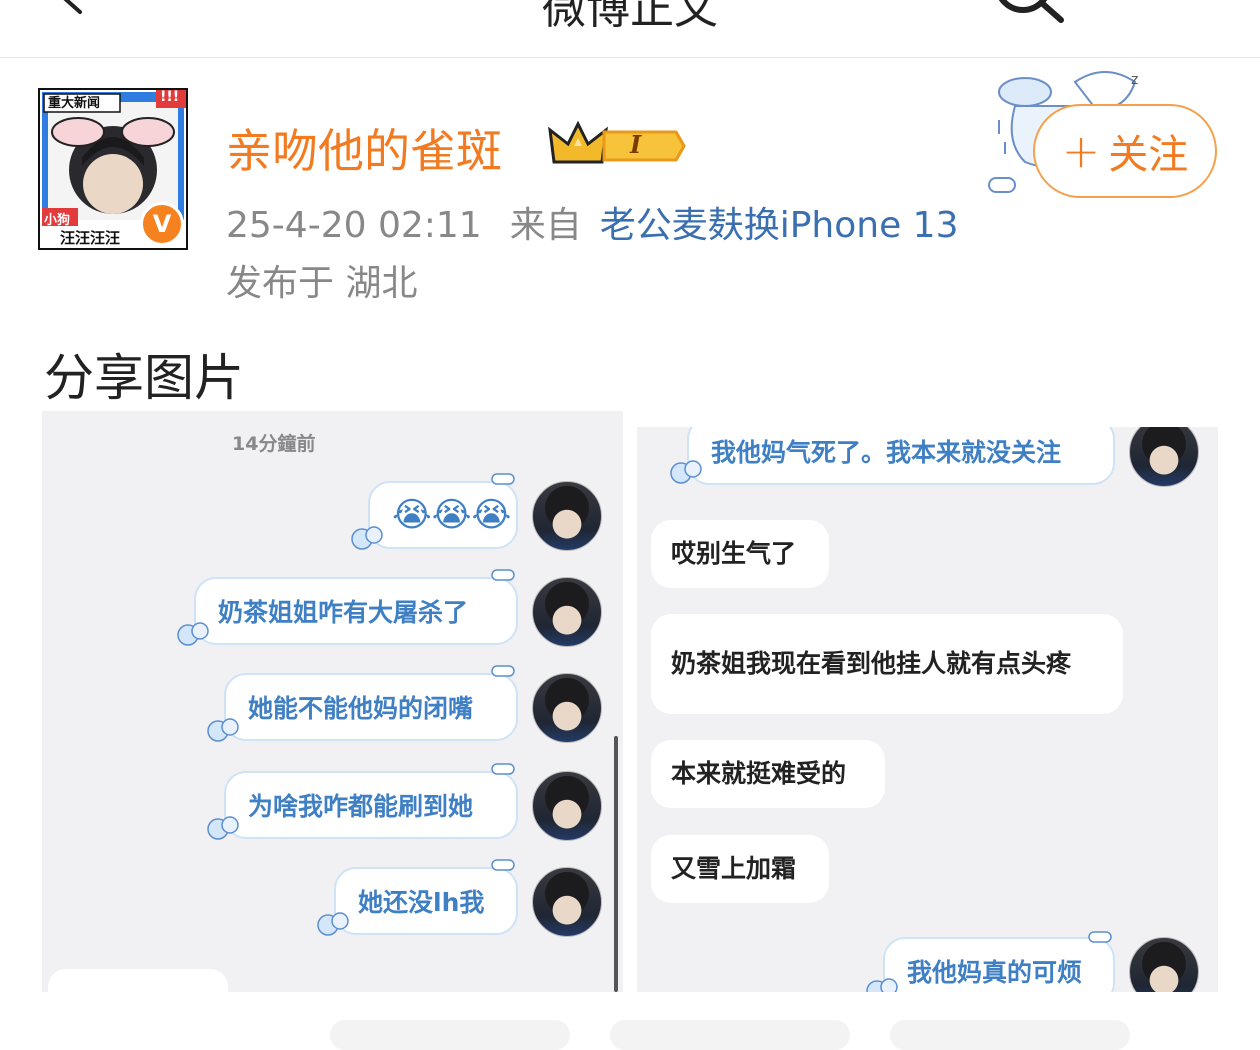 Image resolution: width=1260 pixels, height=1050 pixels. What do you see at coordinates (616, 864) in the screenshot?
I see `scrollbar` at bounding box center [616, 864].